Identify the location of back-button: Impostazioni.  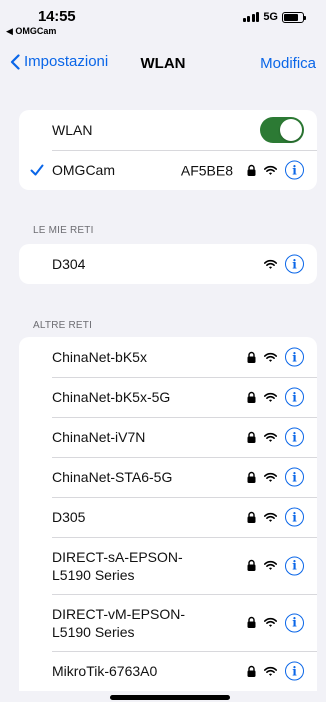
(59, 61).